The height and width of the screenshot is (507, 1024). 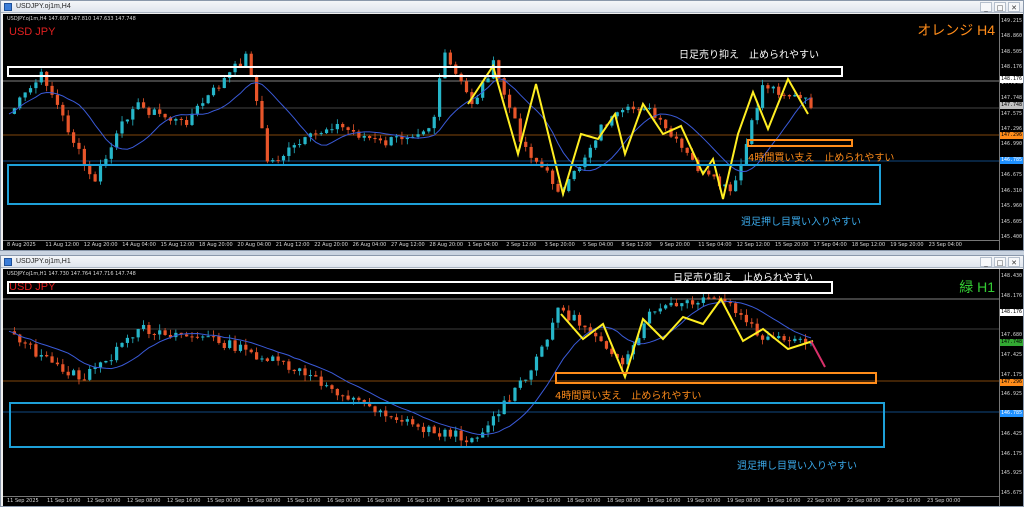 What do you see at coordinates (784, 501) in the screenshot?
I see `time-tick-label: 19 Sep 16:00` at bounding box center [784, 501].